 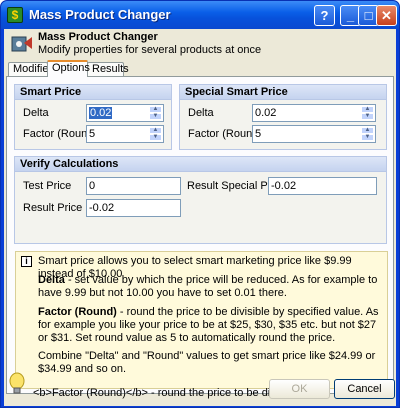 I want to click on test-price-field: 0, so click(x=133, y=186).